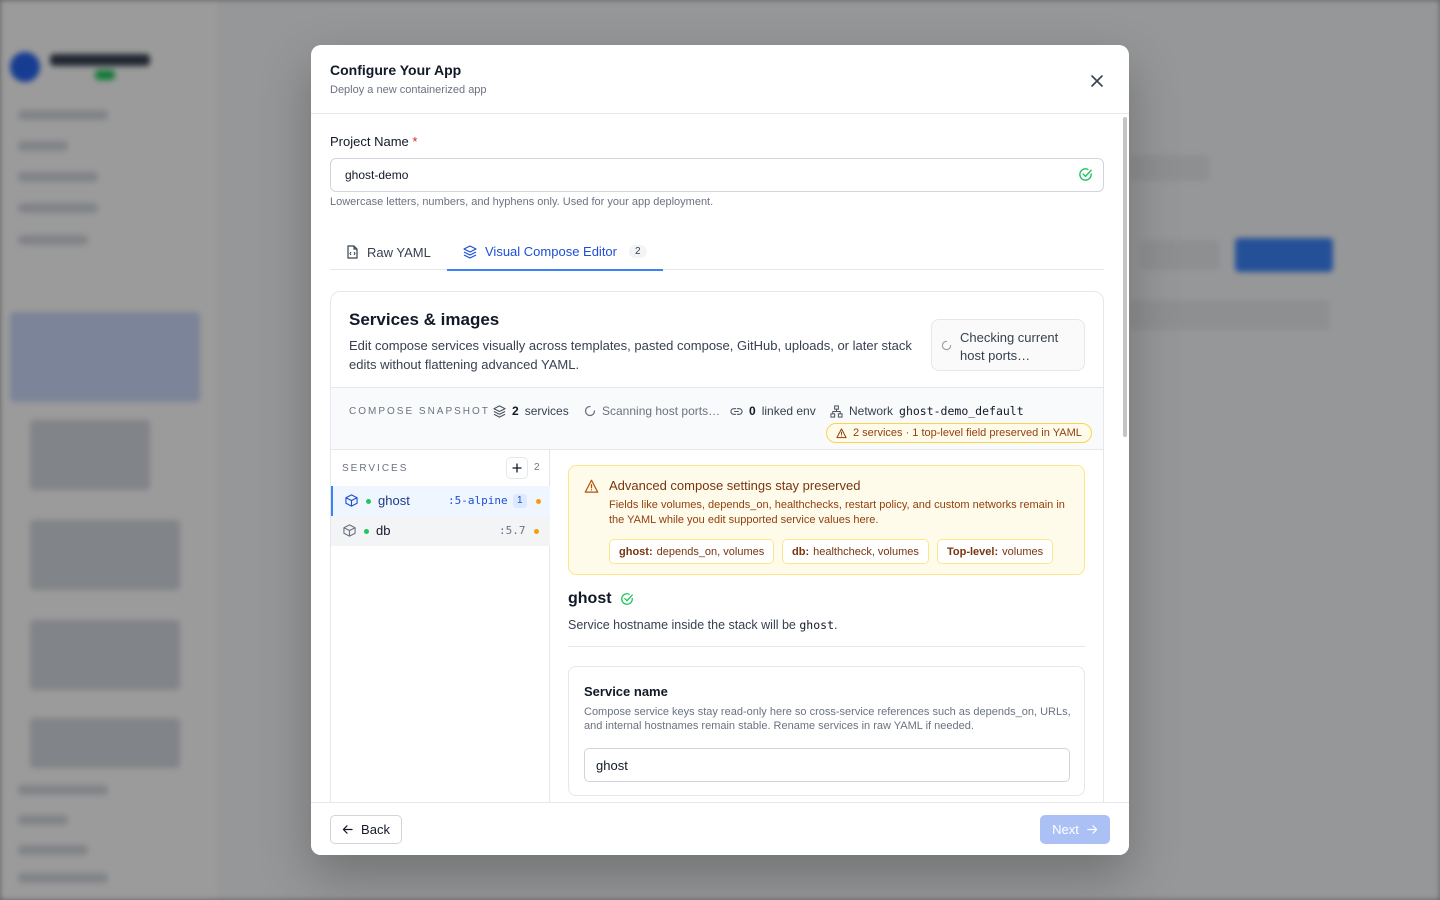 This screenshot has height=900, width=1440. Describe the element at coordinates (383, 530) in the screenshot. I see `service-item-name: db` at that location.